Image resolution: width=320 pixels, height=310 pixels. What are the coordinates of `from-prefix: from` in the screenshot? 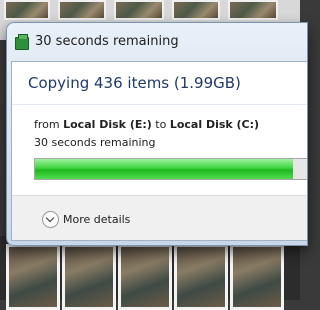 It's located at (47, 124).